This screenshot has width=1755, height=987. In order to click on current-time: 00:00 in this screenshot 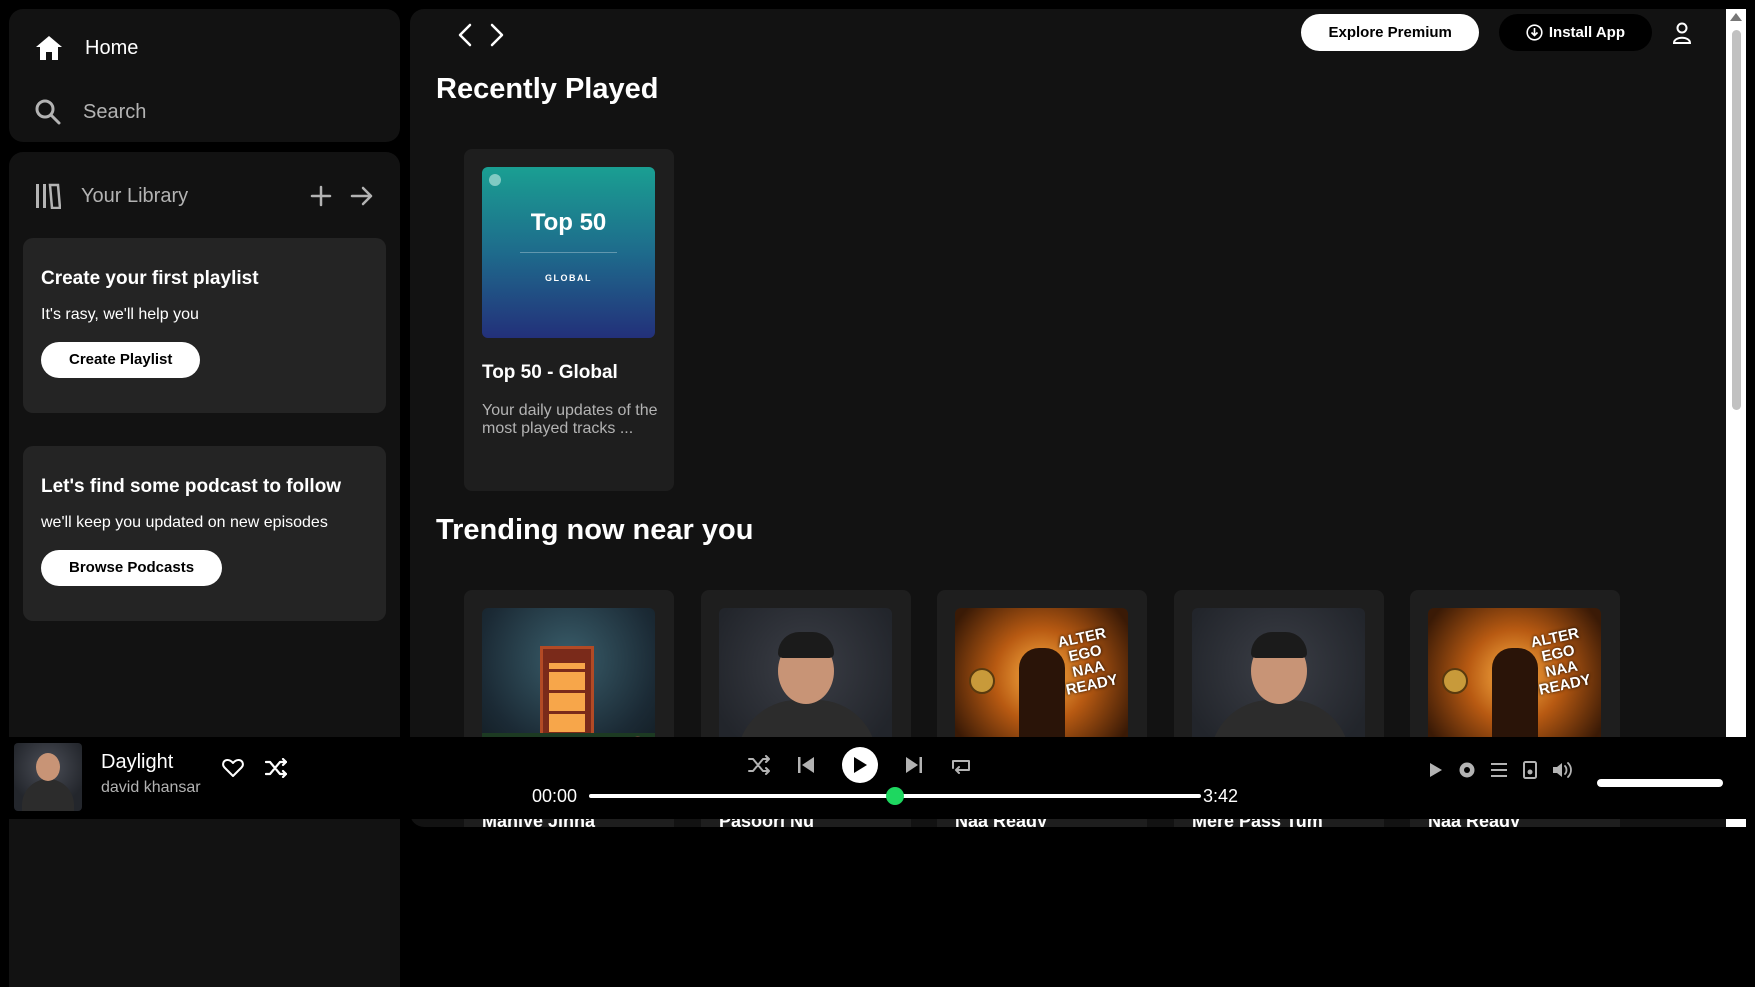, I will do `click(555, 796)`.